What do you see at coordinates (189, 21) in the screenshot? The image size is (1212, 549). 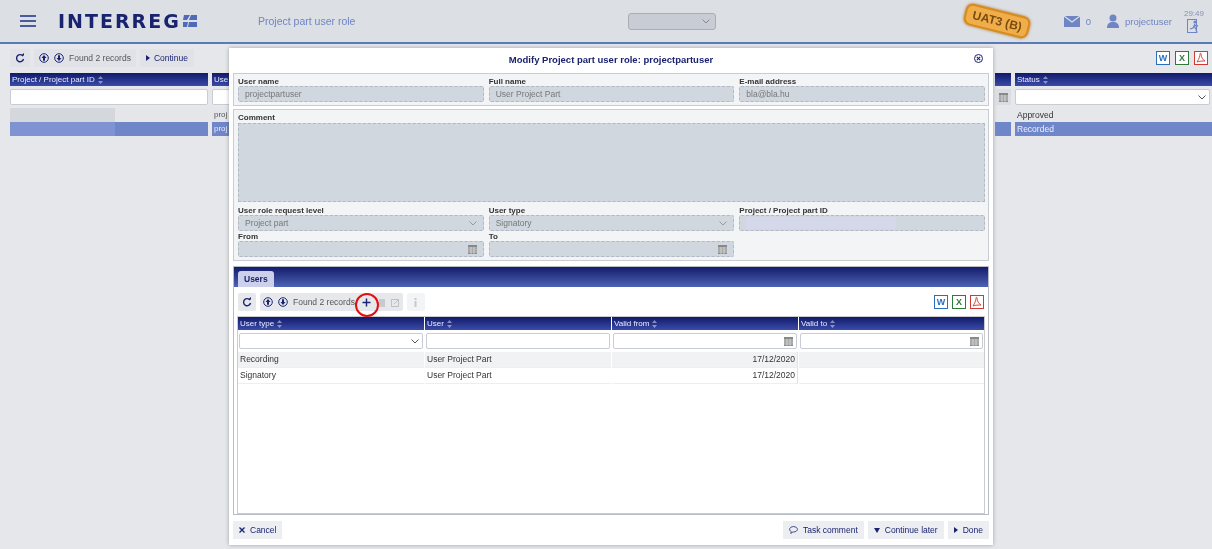 I see `logo-mark-icon` at bounding box center [189, 21].